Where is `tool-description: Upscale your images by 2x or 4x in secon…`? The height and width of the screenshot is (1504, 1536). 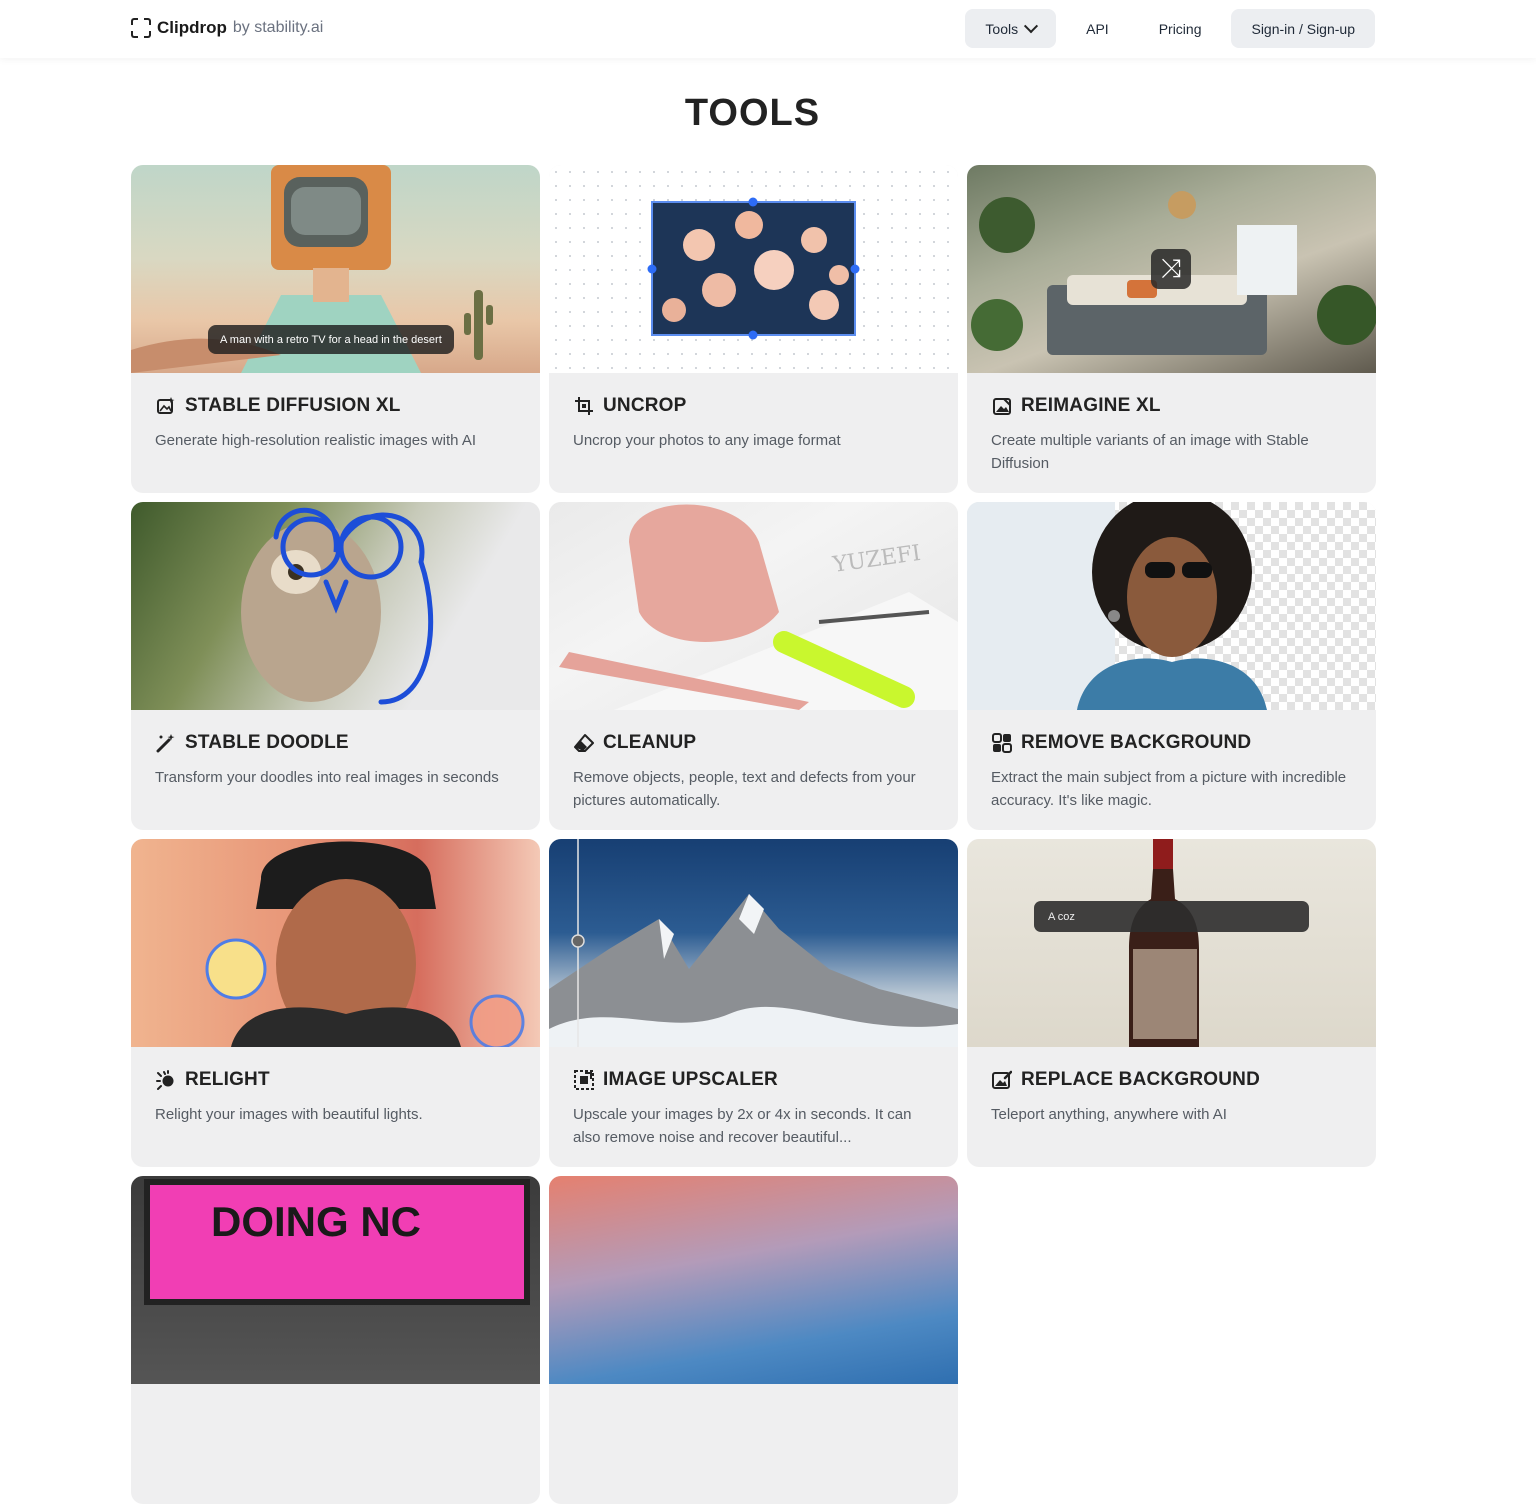
tool-description: Upscale your images by 2x or 4x in secon… is located at coordinates (742, 1126).